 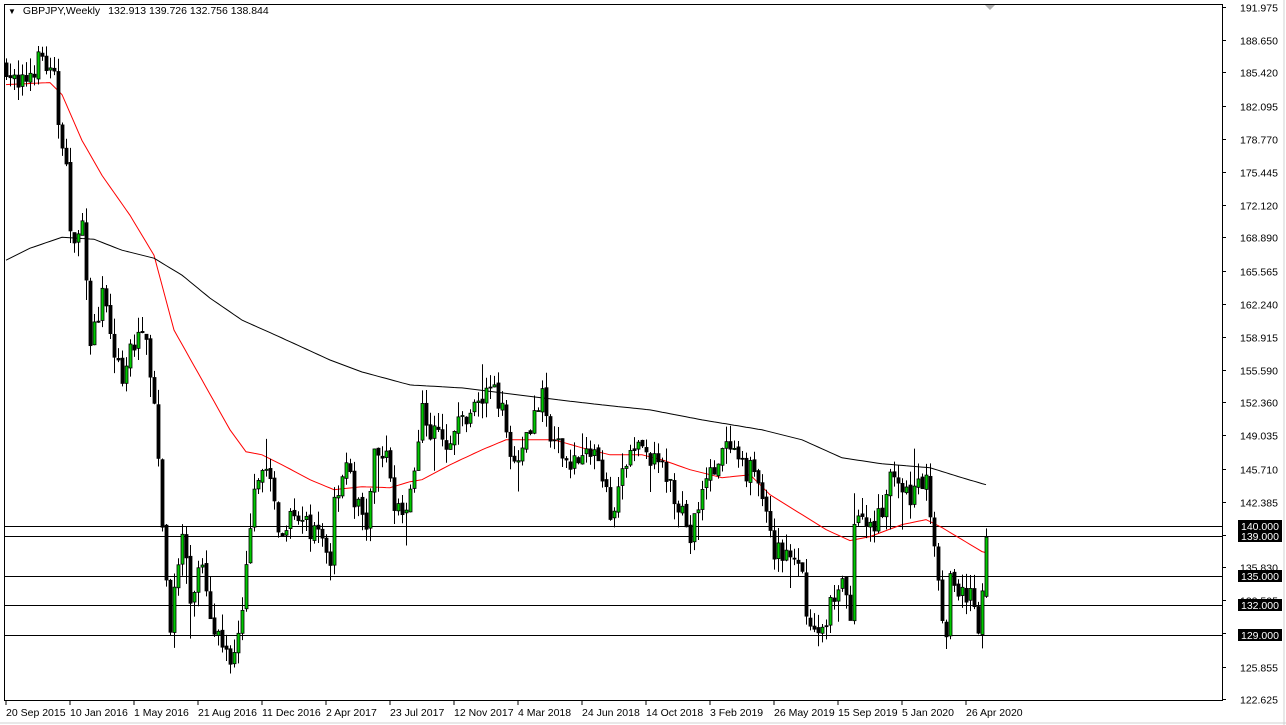 I want to click on x-tick-label: 26 May 2019, so click(x=804, y=713).